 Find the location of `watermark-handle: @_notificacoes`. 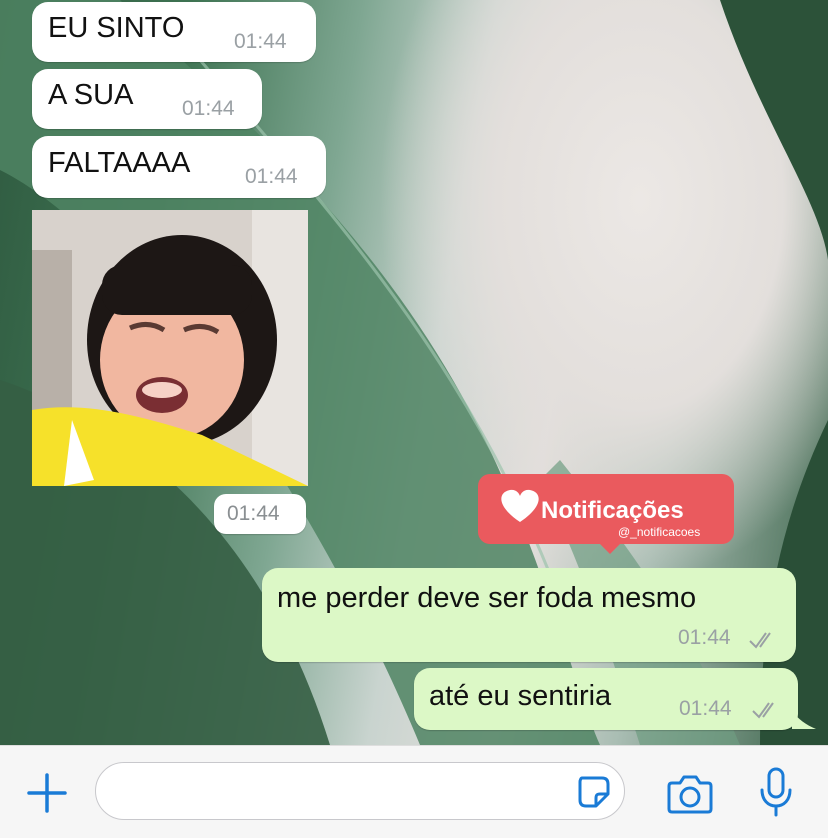

watermark-handle: @_notificacoes is located at coordinates (659, 532).